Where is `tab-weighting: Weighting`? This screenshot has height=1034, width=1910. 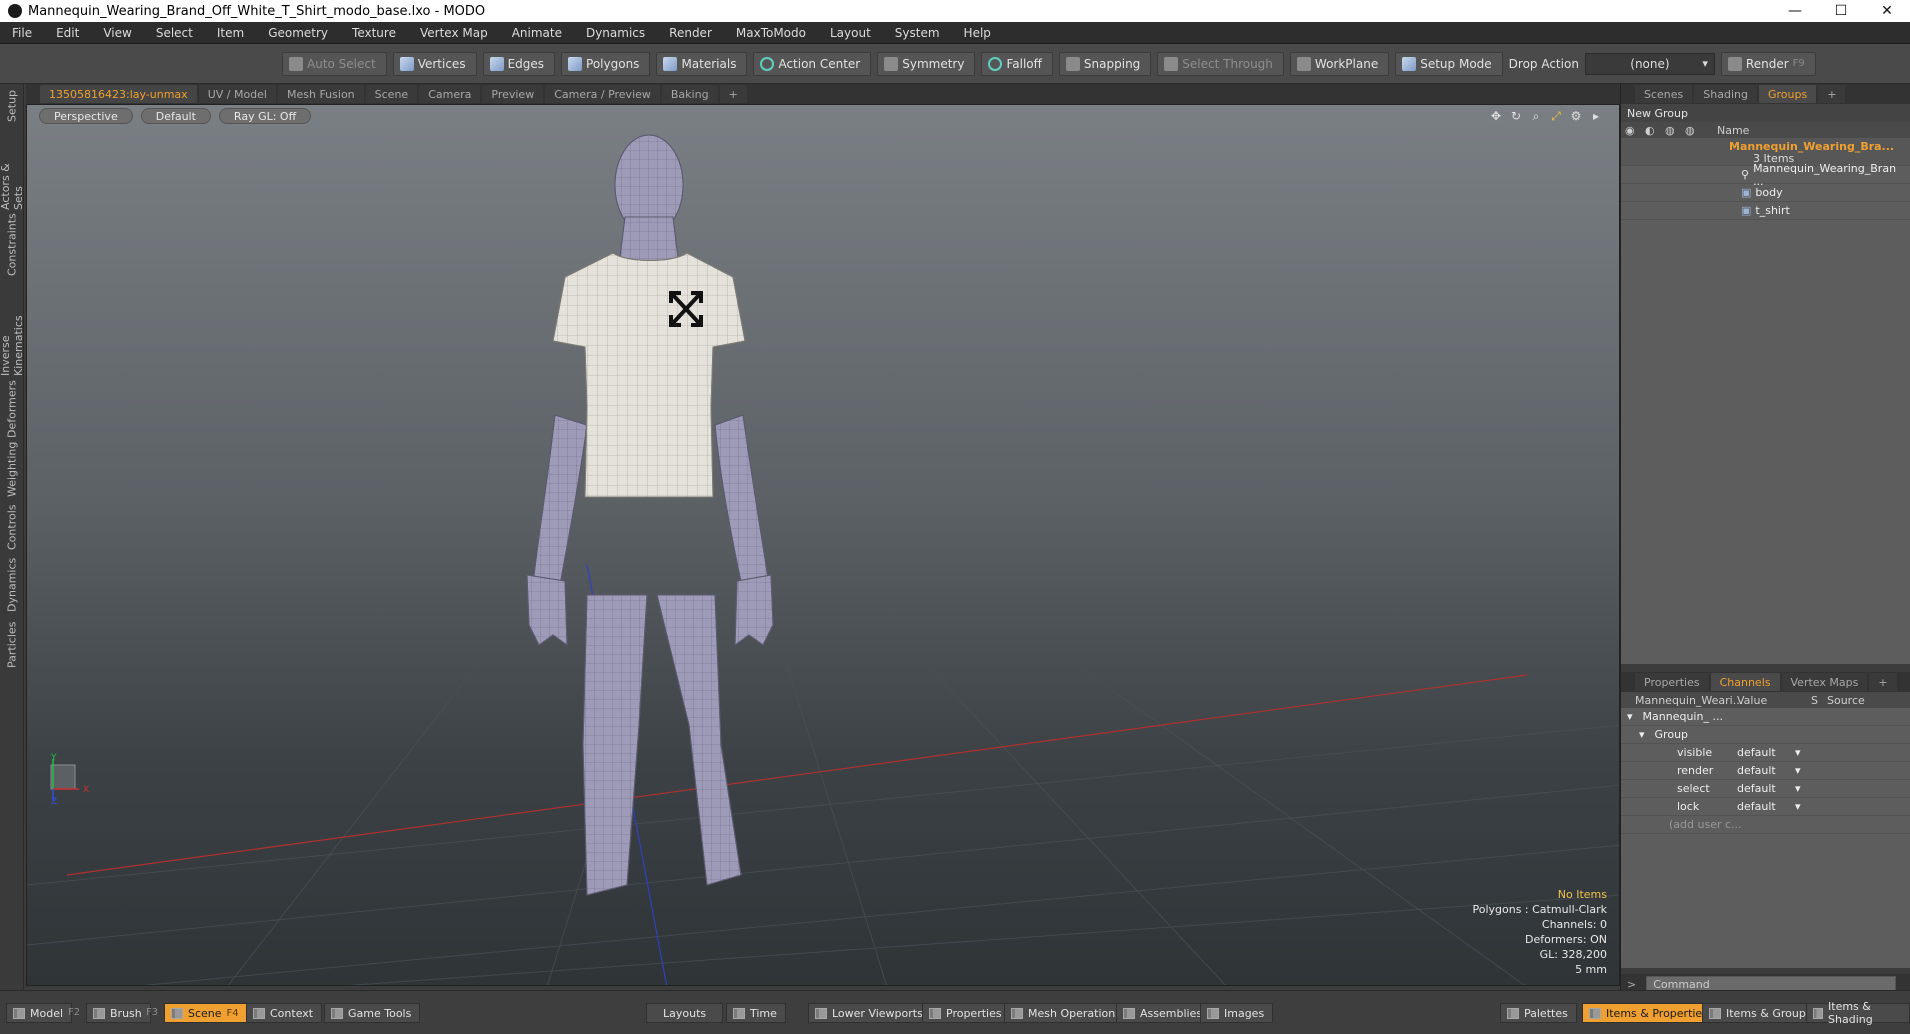 tab-weighting: Weighting is located at coordinates (12, 468).